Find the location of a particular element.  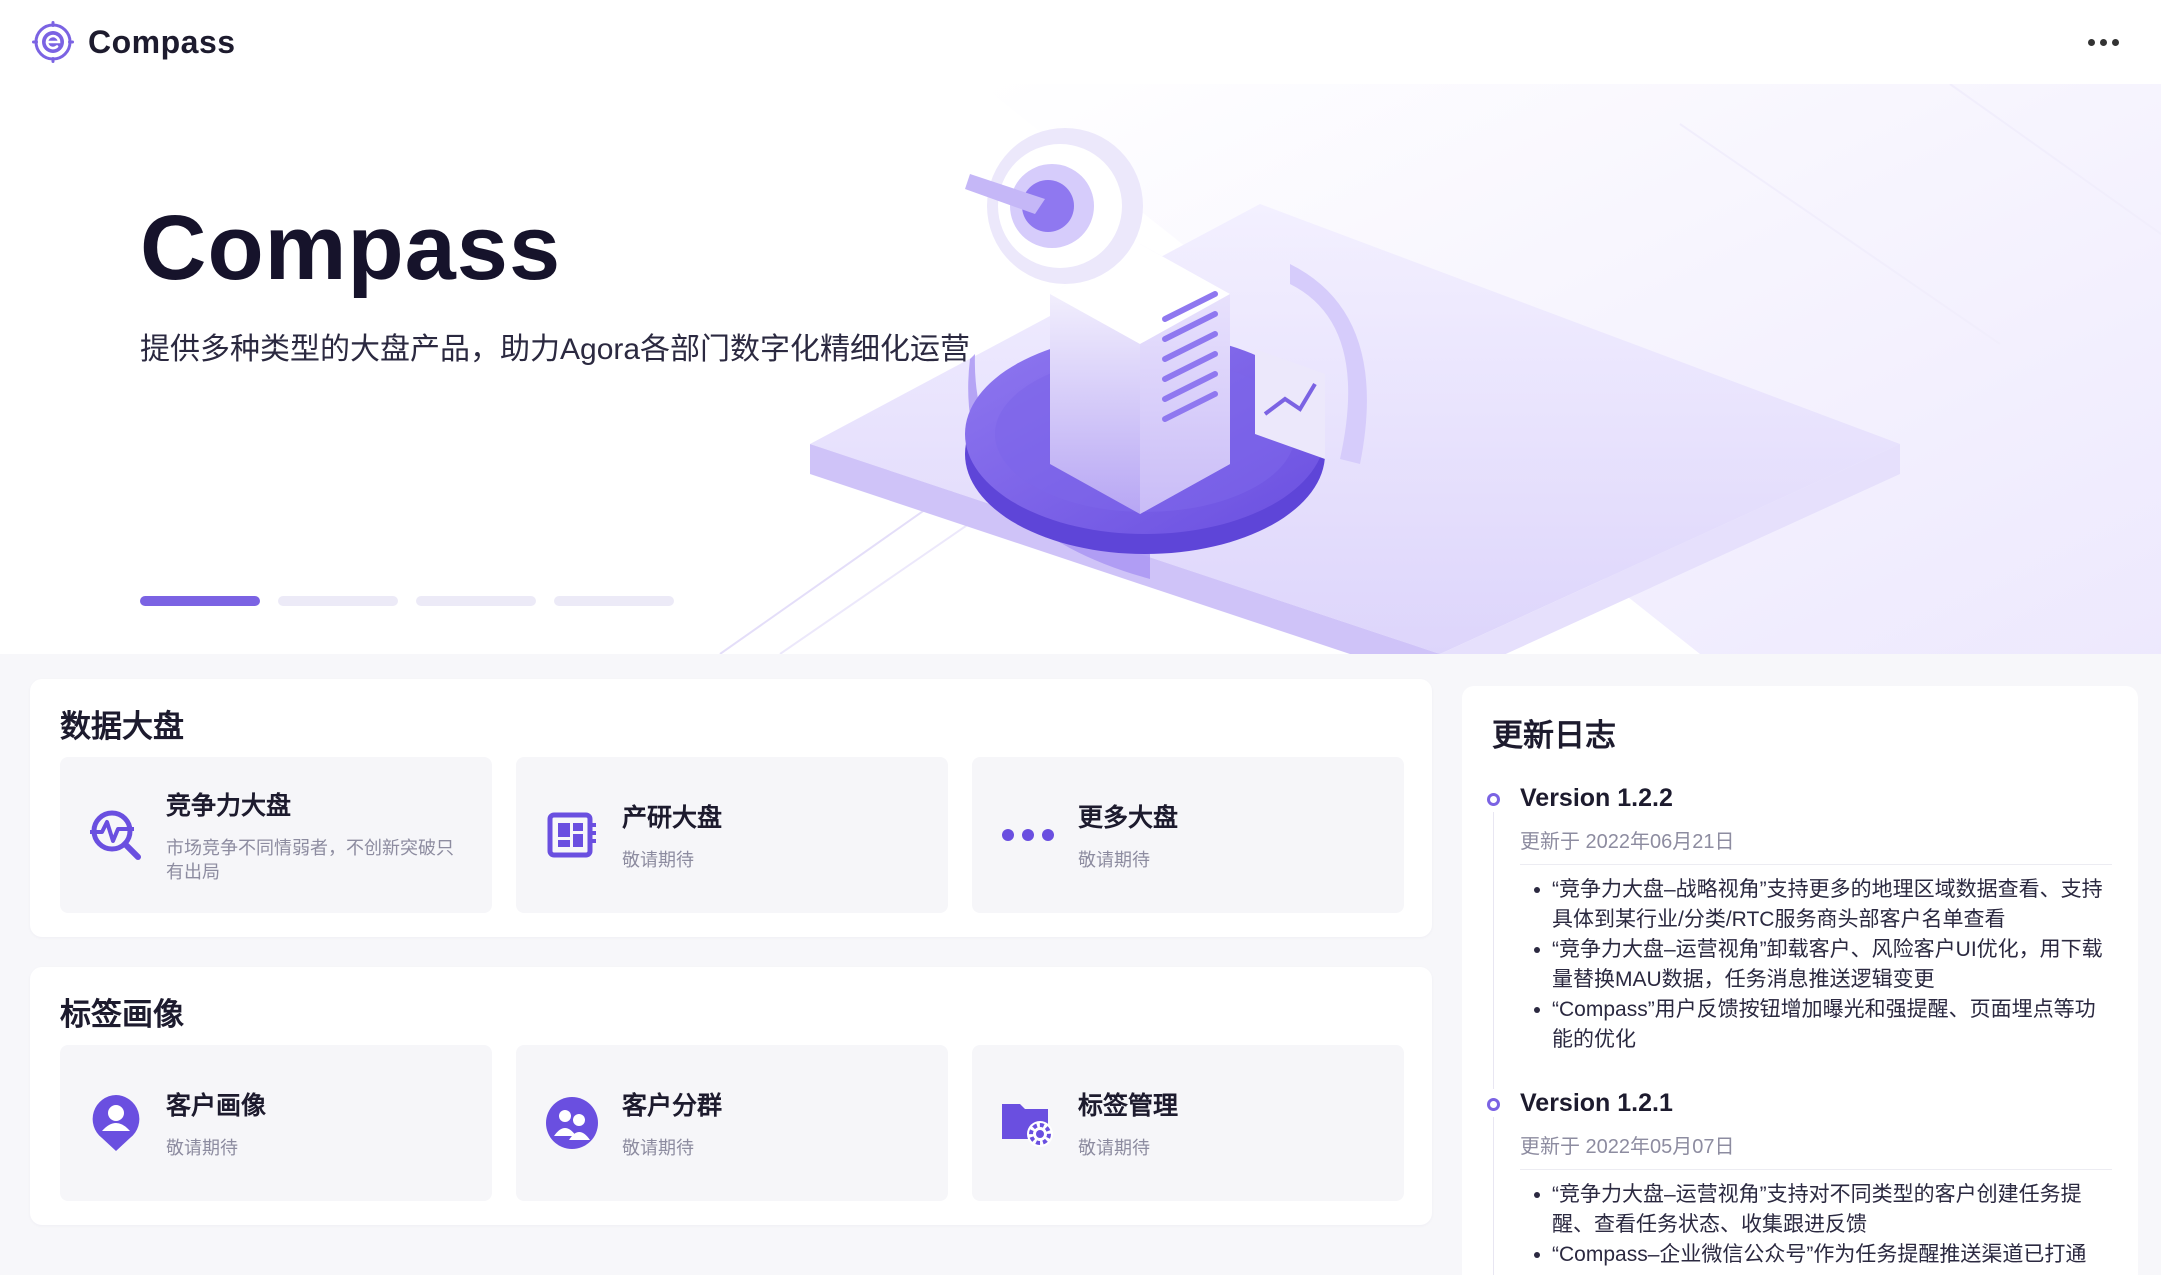

tags-cards: 客户画像 敬请期待 客户分群 敬请期待 标签管理 敬请期待 is located at coordinates (732, 1123).